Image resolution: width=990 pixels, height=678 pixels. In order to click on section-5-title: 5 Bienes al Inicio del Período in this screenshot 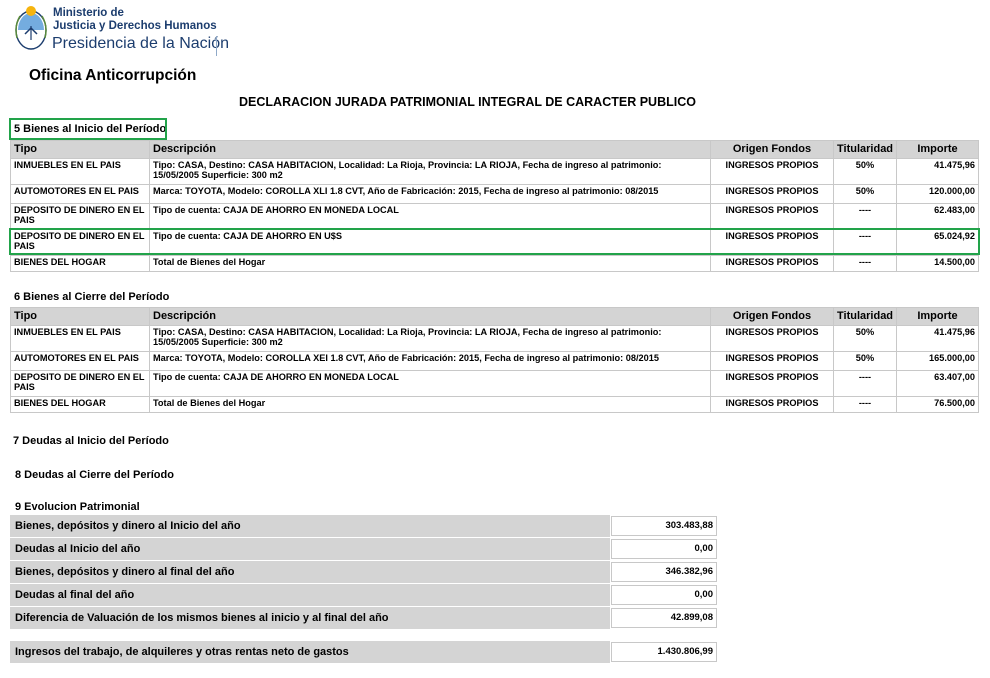, I will do `click(90, 129)`.